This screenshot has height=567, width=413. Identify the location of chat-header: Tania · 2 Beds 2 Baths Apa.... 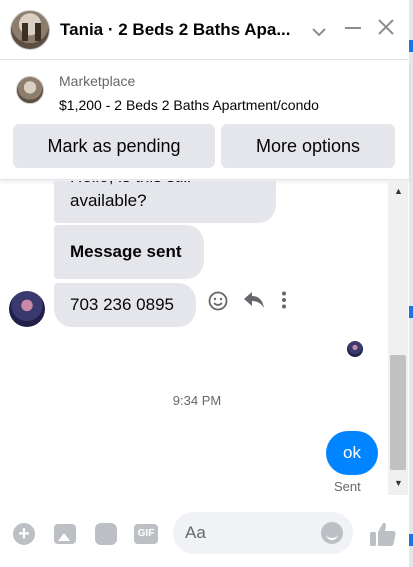
(204, 30).